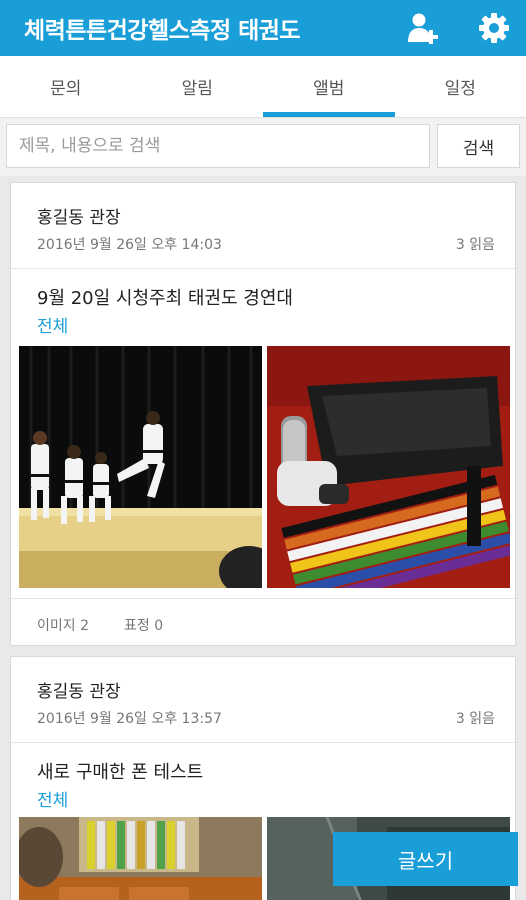  What do you see at coordinates (165, 298) in the screenshot?
I see `post-title: 9월 20일 시청주최 태권도 경연대` at bounding box center [165, 298].